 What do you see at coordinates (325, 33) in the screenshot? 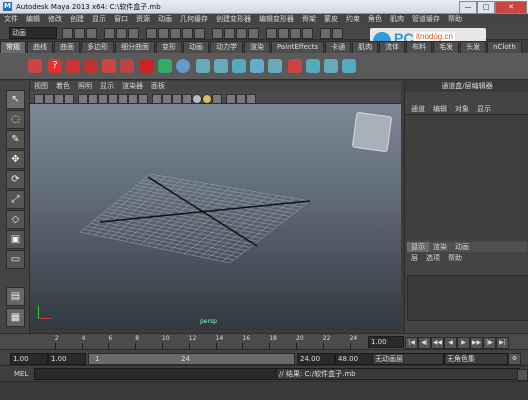
I see `input-line-icon` at bounding box center [325, 33].